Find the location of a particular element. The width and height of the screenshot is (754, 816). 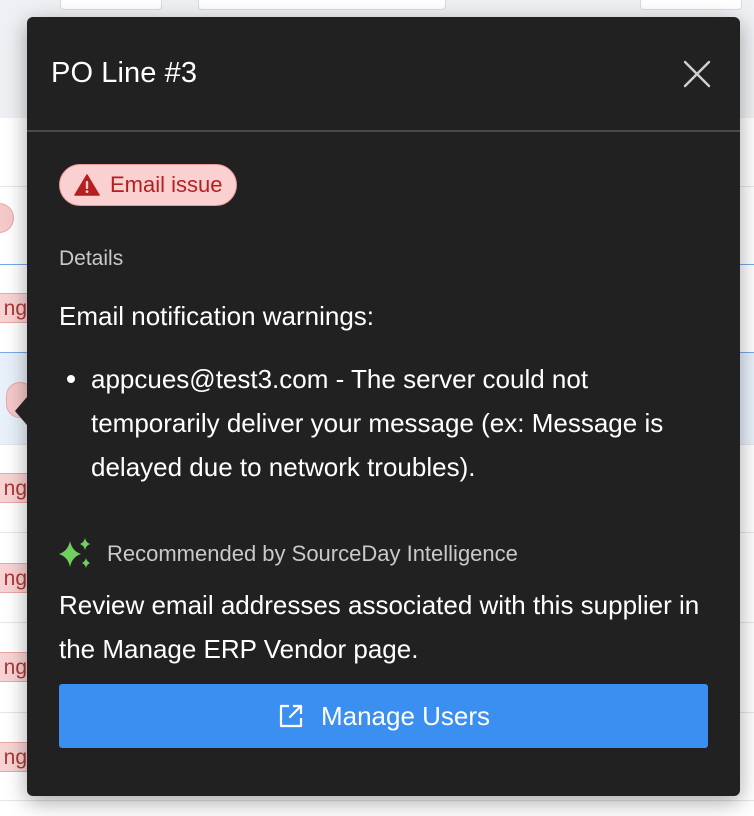

header-divider is located at coordinates (383, 131).